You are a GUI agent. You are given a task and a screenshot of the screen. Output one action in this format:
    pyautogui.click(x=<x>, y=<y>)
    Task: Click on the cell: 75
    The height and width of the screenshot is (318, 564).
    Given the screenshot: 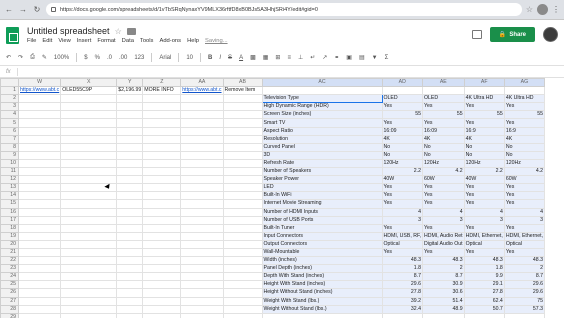 What is the action you would take?
    pyautogui.click(x=524, y=301)
    